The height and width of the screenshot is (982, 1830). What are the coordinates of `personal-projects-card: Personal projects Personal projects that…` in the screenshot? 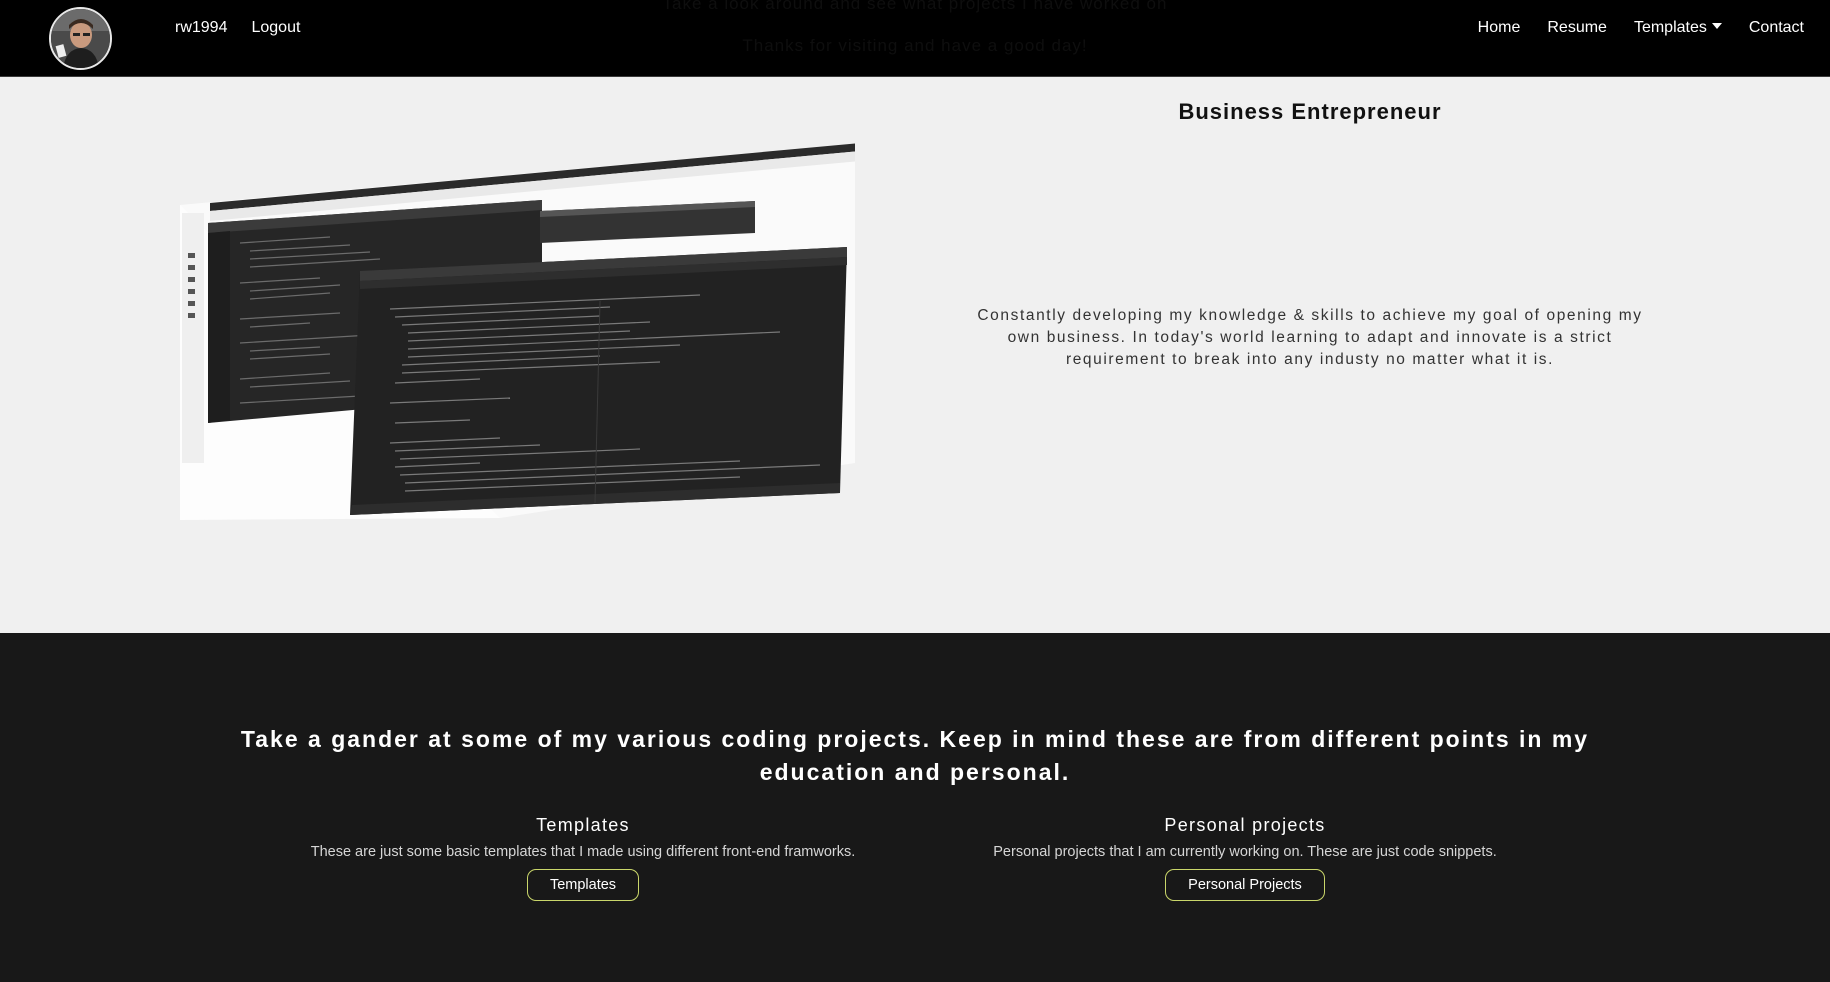 It's located at (1245, 858).